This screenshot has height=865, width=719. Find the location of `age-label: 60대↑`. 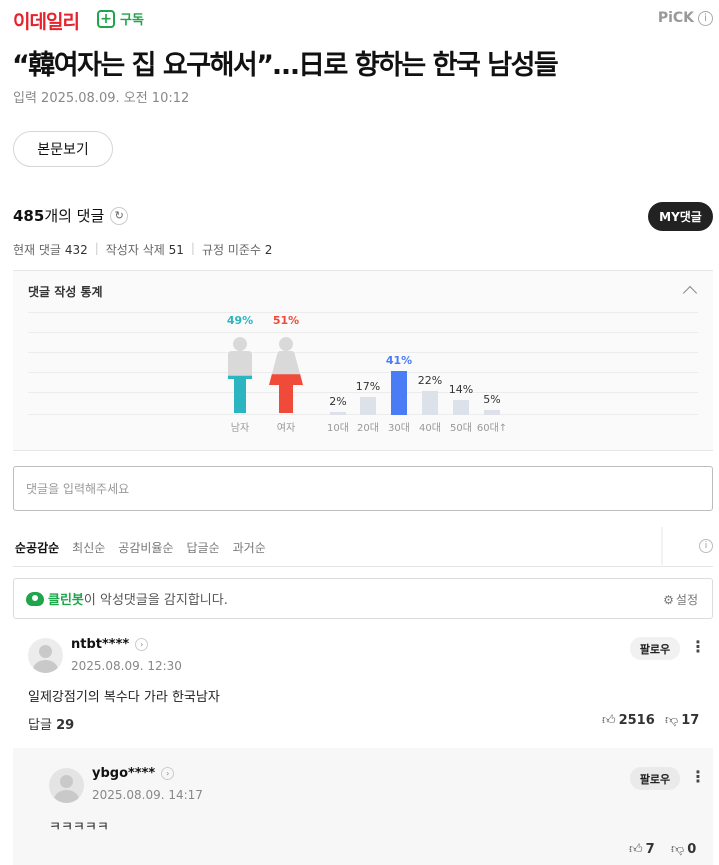

age-label: 60대↑ is located at coordinates (492, 428).